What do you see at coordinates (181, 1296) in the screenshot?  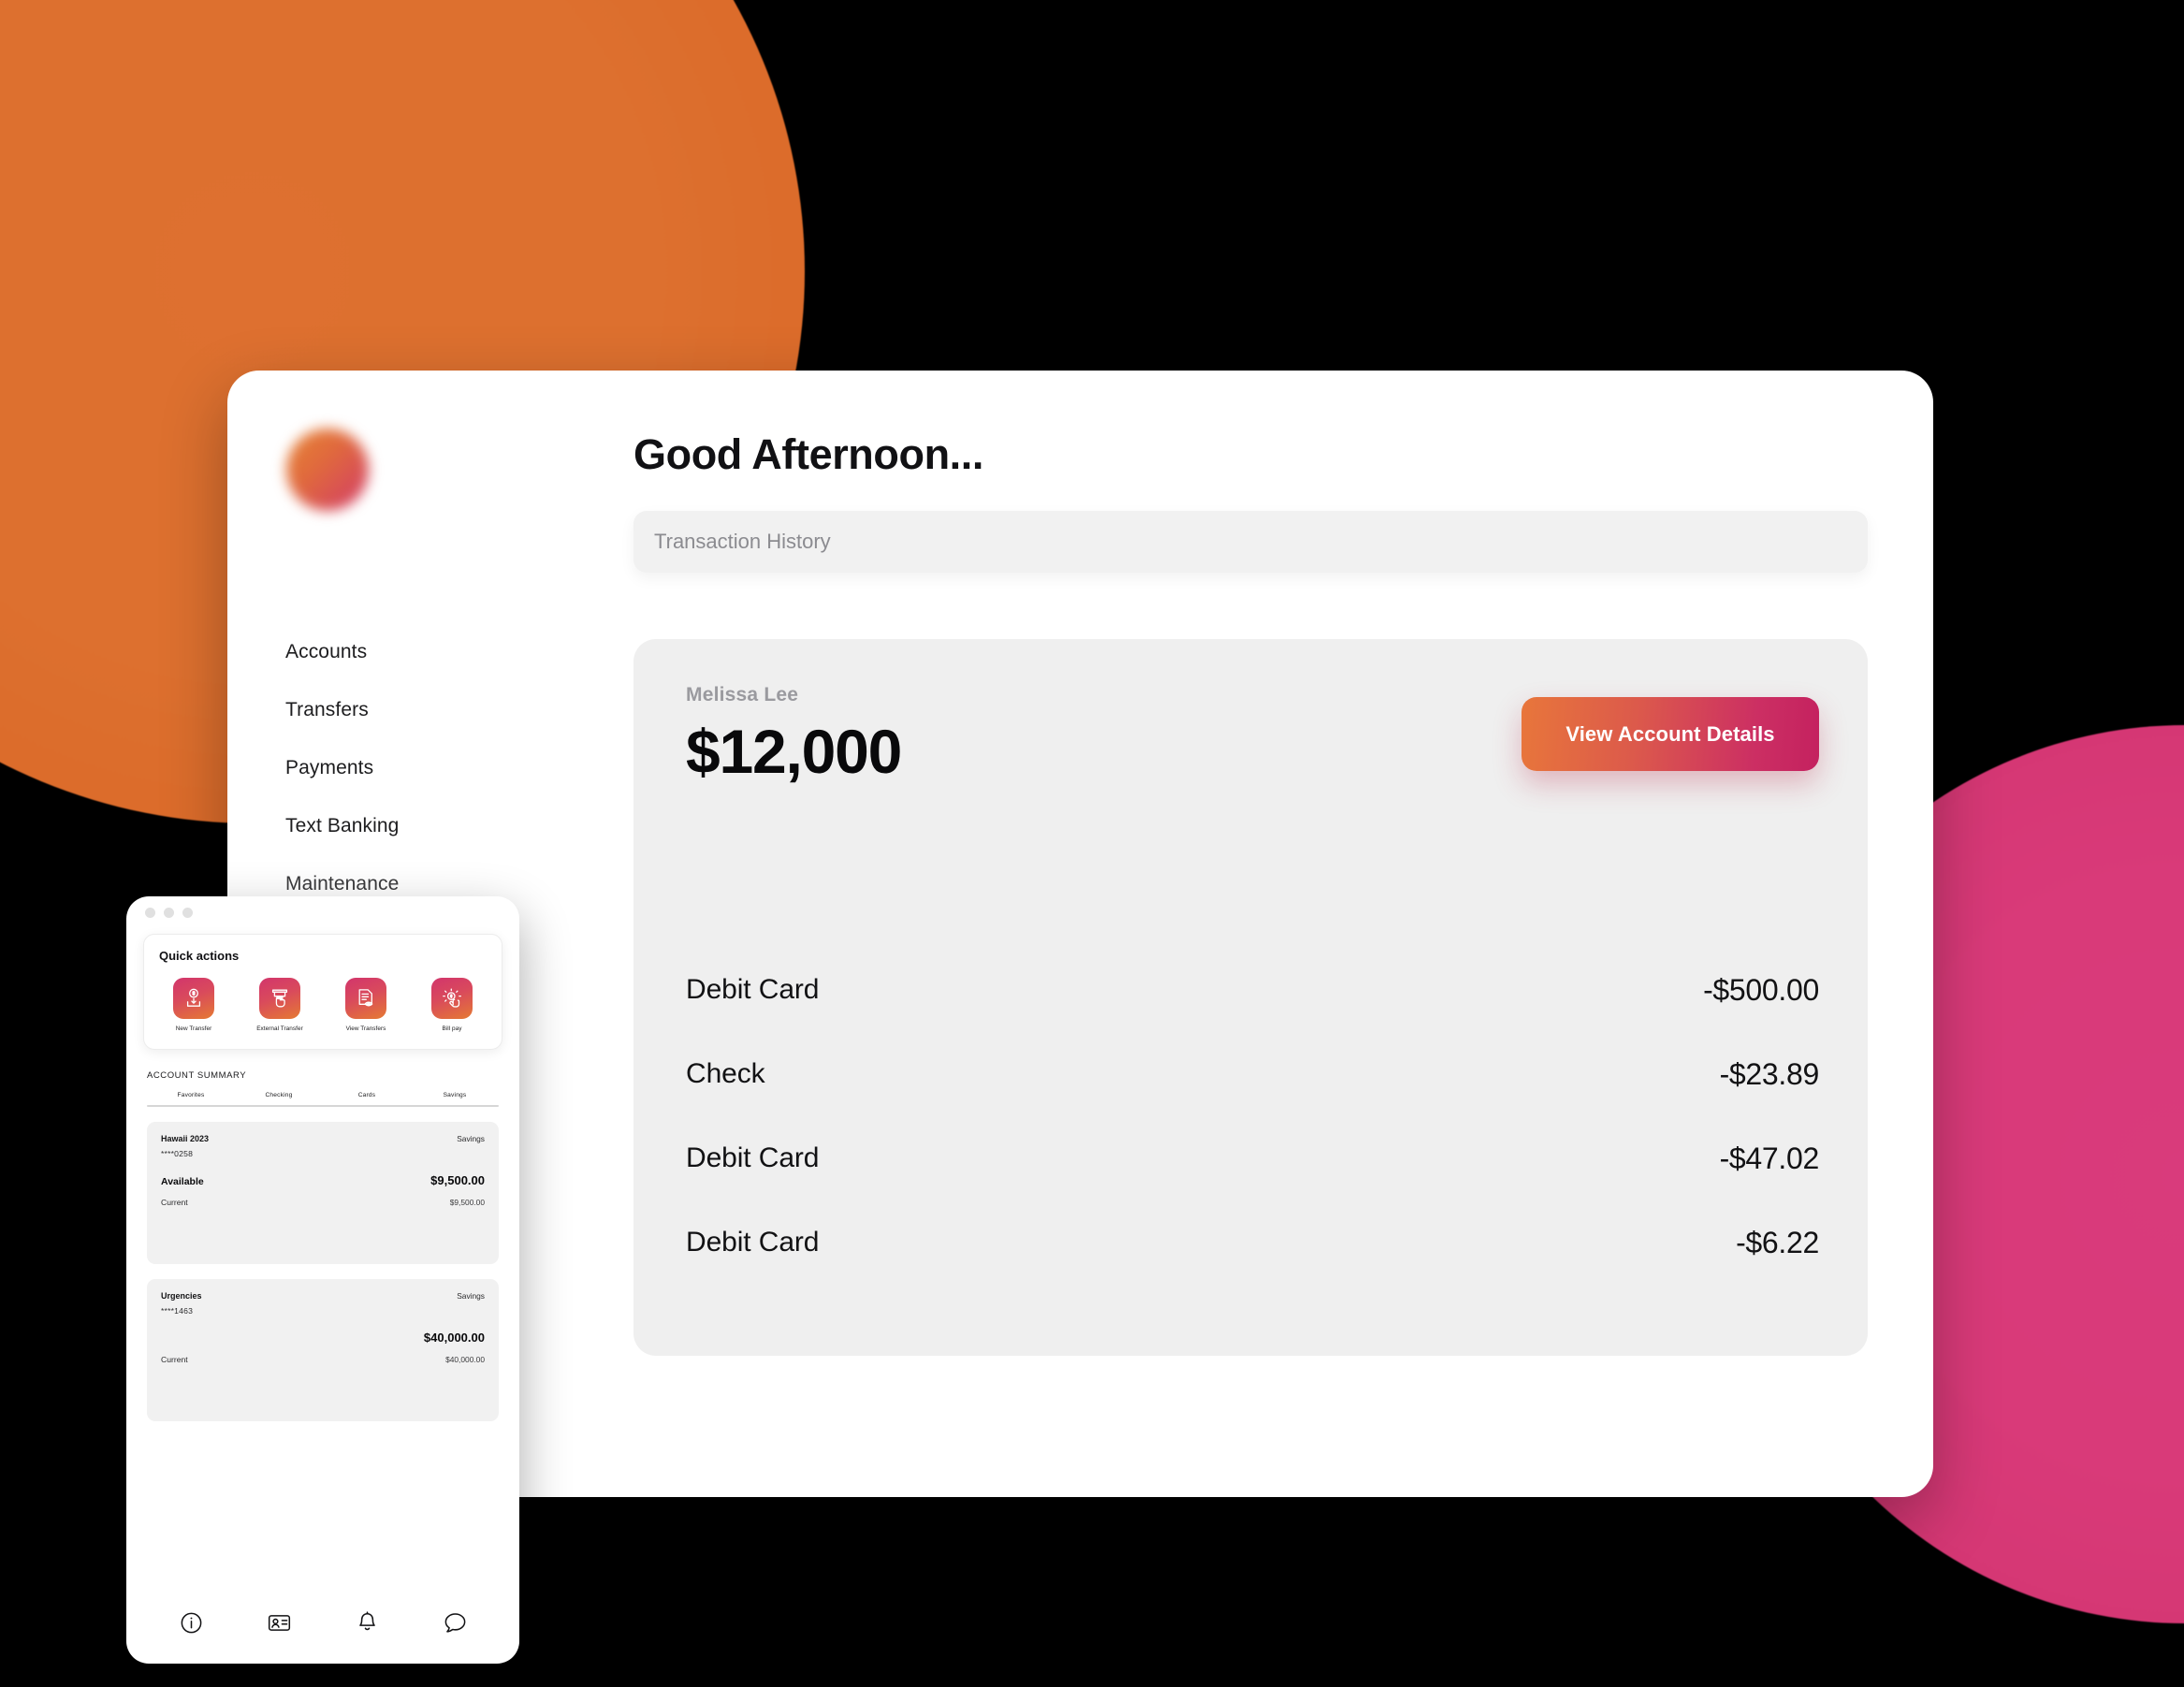 I see `account-name: Urgencies` at bounding box center [181, 1296].